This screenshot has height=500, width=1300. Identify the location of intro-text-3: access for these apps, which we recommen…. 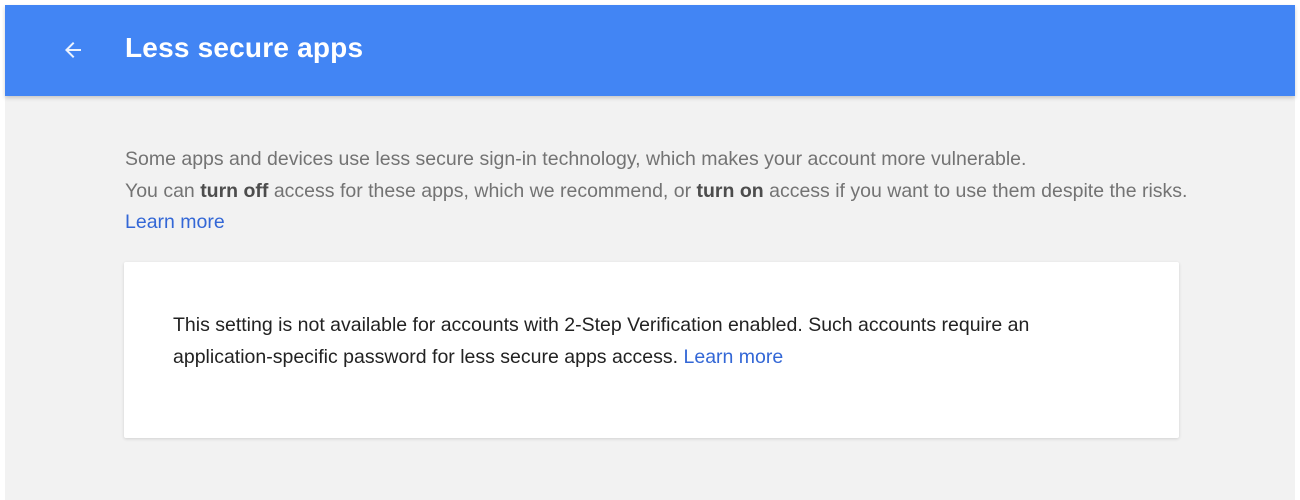
(482, 190).